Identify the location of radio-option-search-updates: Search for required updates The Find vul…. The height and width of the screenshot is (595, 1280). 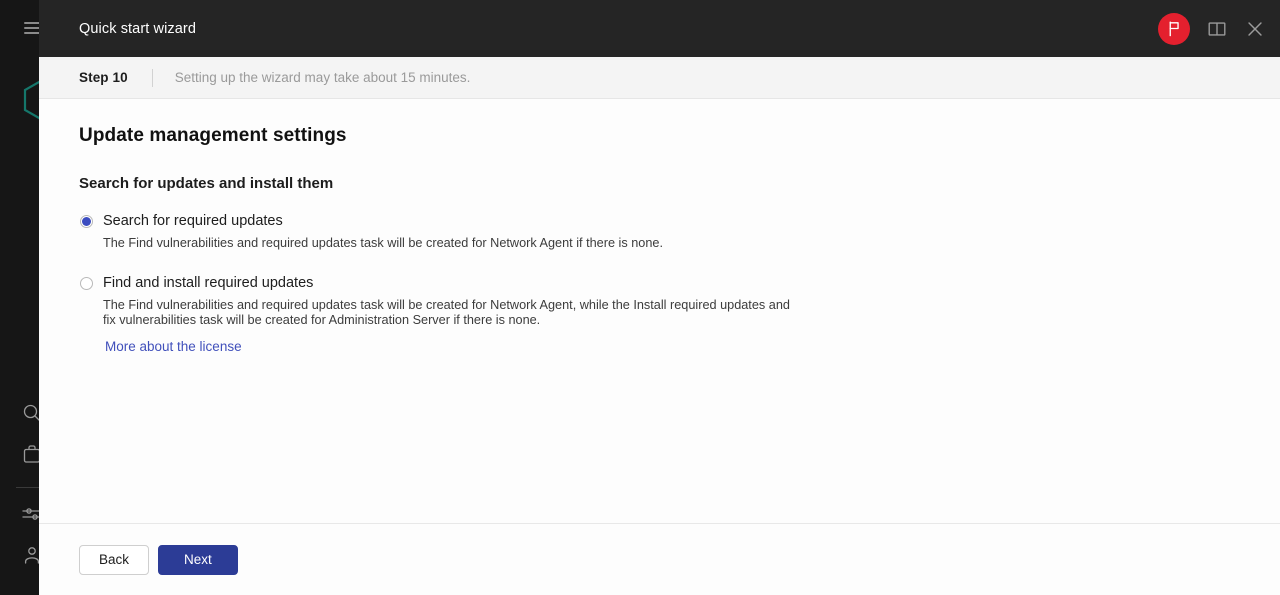
(659, 232).